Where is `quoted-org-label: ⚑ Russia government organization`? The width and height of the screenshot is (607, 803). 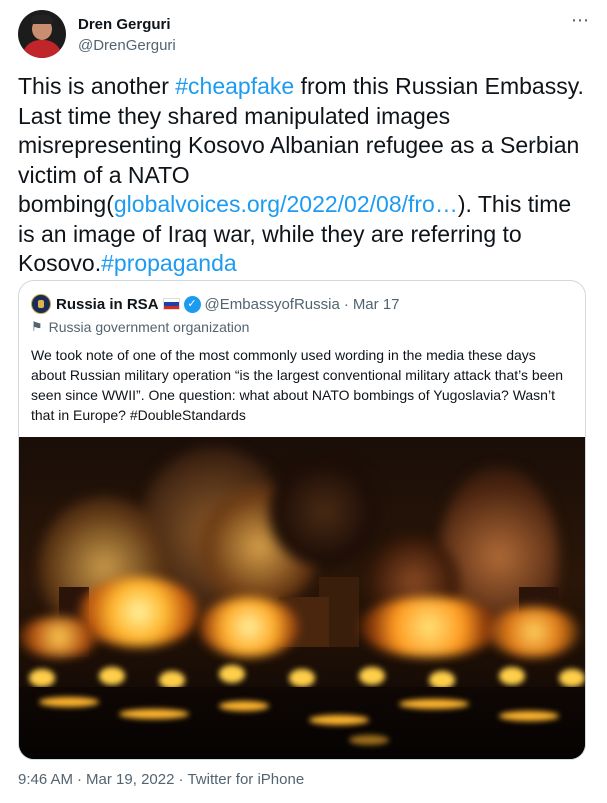
quoted-org-label: ⚑ Russia government organization is located at coordinates (140, 327).